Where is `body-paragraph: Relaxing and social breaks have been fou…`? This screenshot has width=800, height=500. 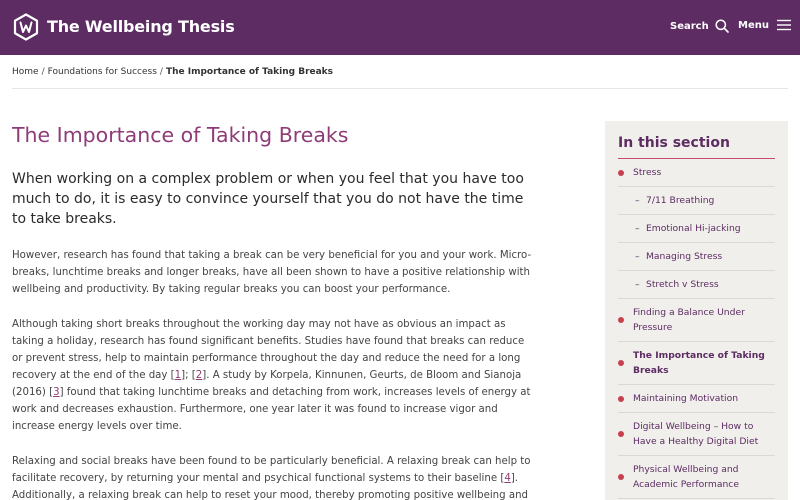 body-paragraph: Relaxing and social breaks have been fou… is located at coordinates (271, 478).